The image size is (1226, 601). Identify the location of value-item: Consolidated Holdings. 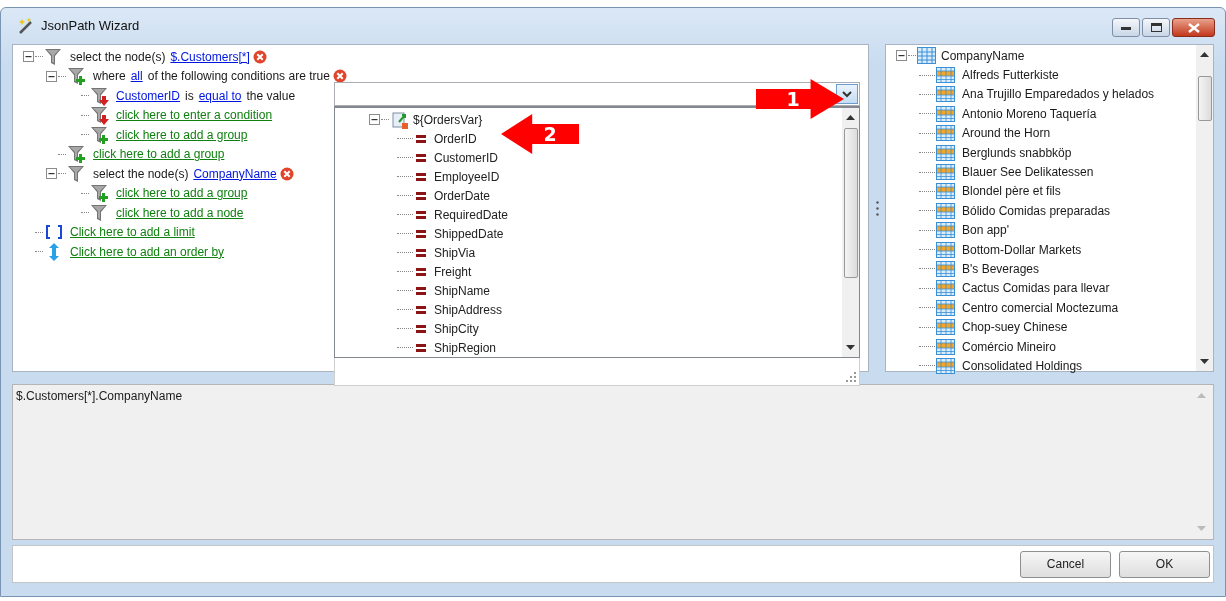
(1022, 365).